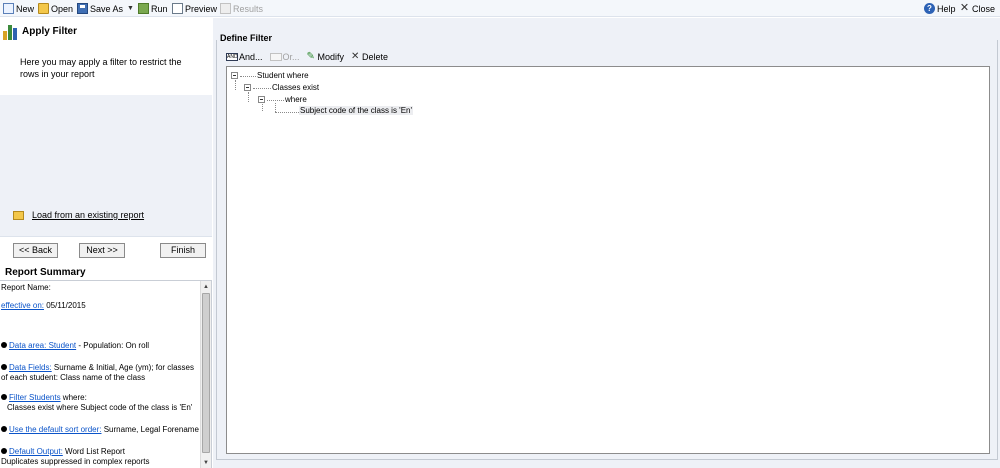 Image resolution: width=1000 pixels, height=468 pixels. What do you see at coordinates (113, 345) in the screenshot?
I see `data-area-value: - Population: On roll` at bounding box center [113, 345].